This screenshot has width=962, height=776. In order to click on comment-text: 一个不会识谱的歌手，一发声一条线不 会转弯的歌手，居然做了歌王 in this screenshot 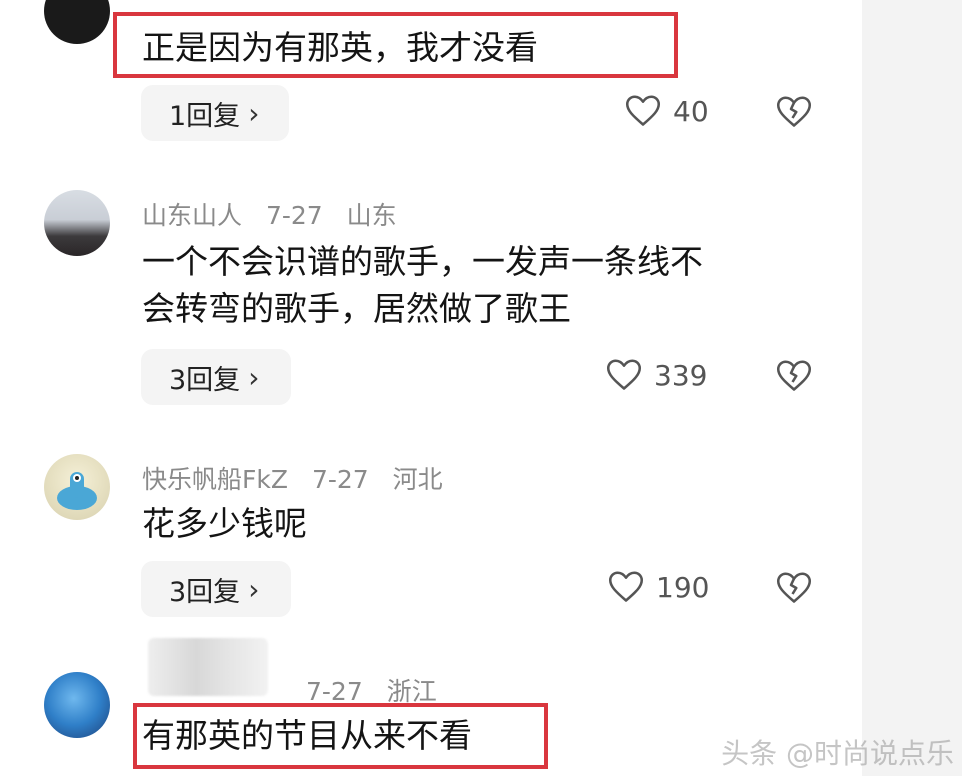, I will do `click(477, 285)`.